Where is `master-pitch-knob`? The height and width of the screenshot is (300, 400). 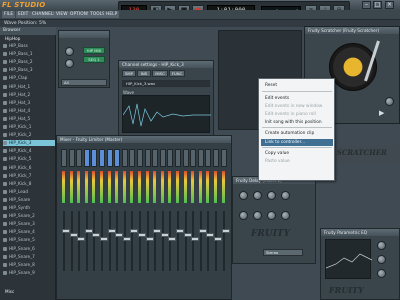 master-pitch-knob is located at coordinates (69, 63).